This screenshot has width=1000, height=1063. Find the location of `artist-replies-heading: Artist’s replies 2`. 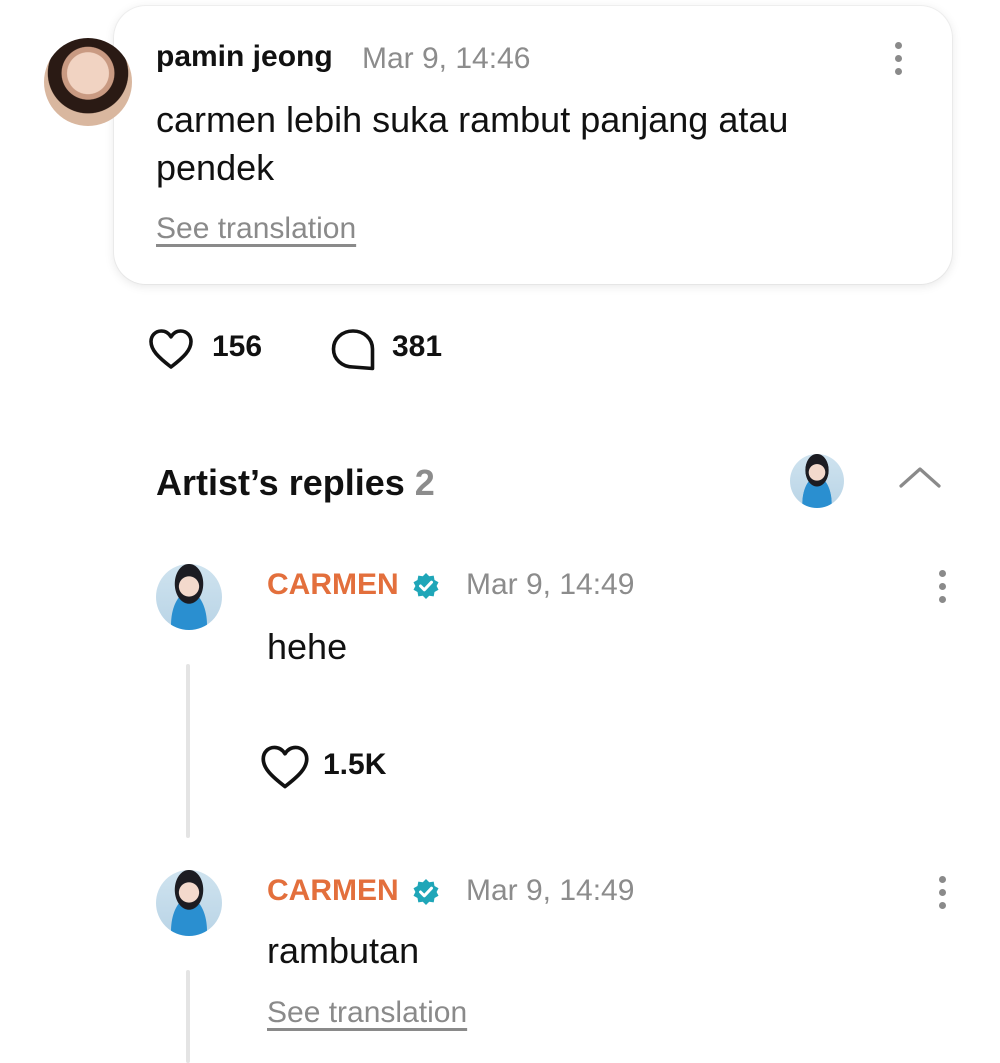

artist-replies-heading: Artist’s replies 2 is located at coordinates (295, 483).